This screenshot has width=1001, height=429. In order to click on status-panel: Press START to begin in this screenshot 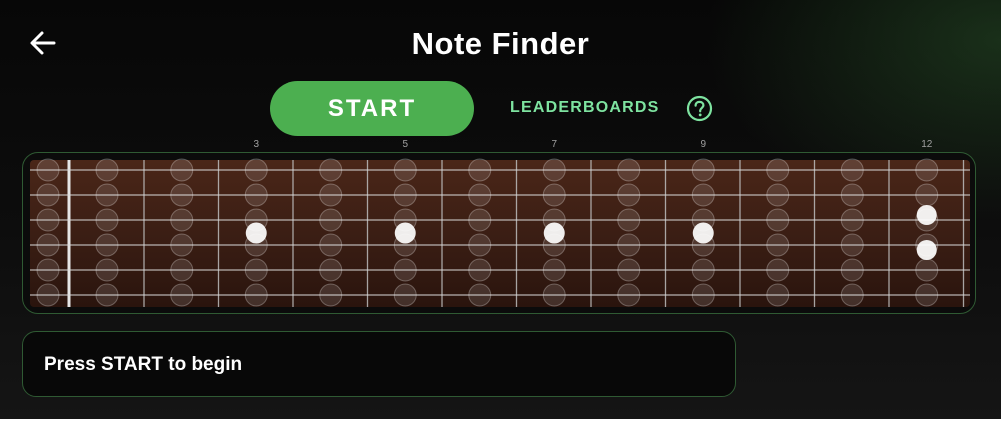, I will do `click(379, 364)`.